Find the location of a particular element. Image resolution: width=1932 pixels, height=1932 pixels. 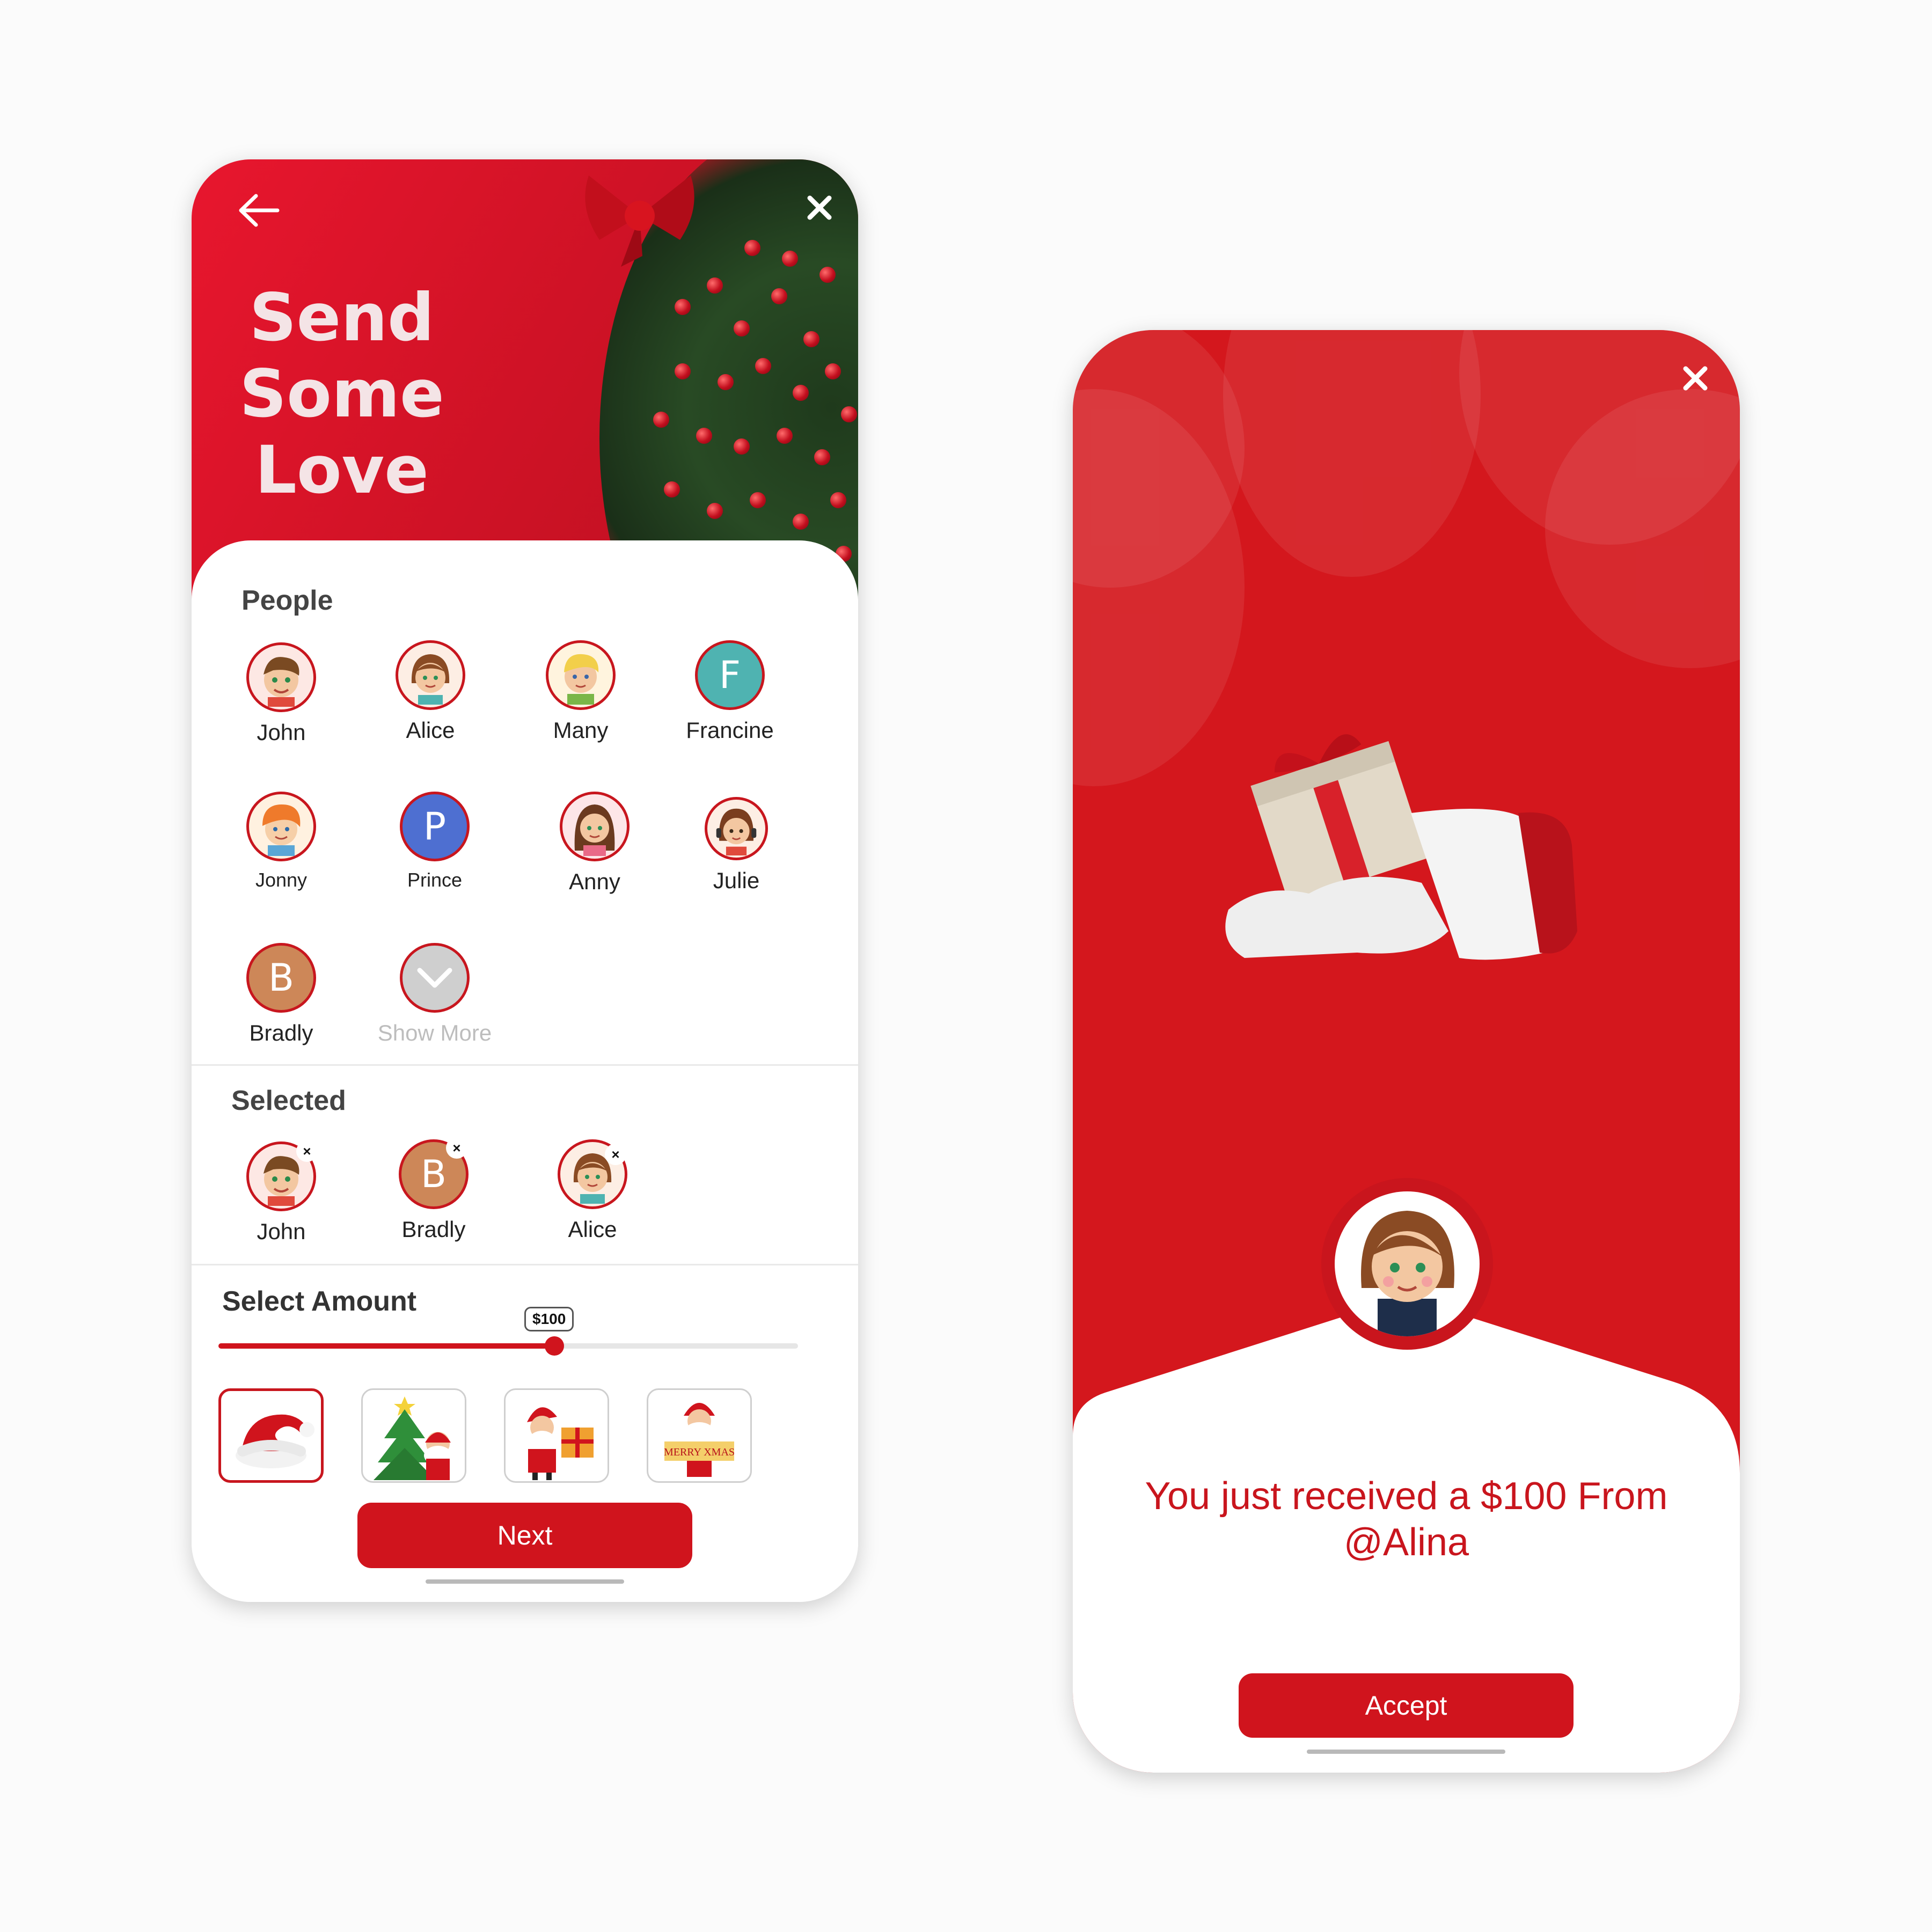

amount-title: Select Amount is located at coordinates (319, 1301).